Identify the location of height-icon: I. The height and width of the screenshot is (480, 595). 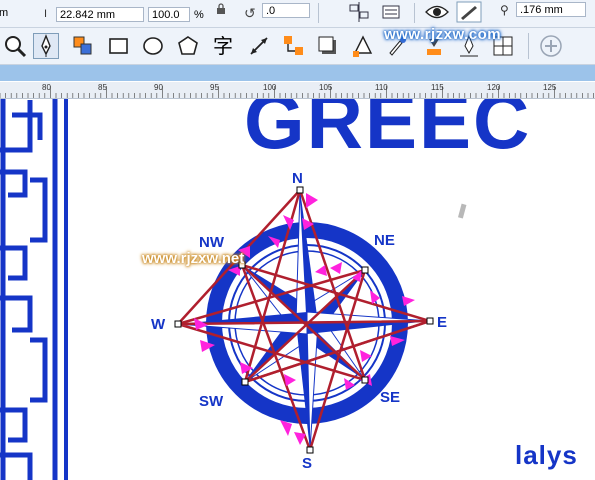
(46, 14).